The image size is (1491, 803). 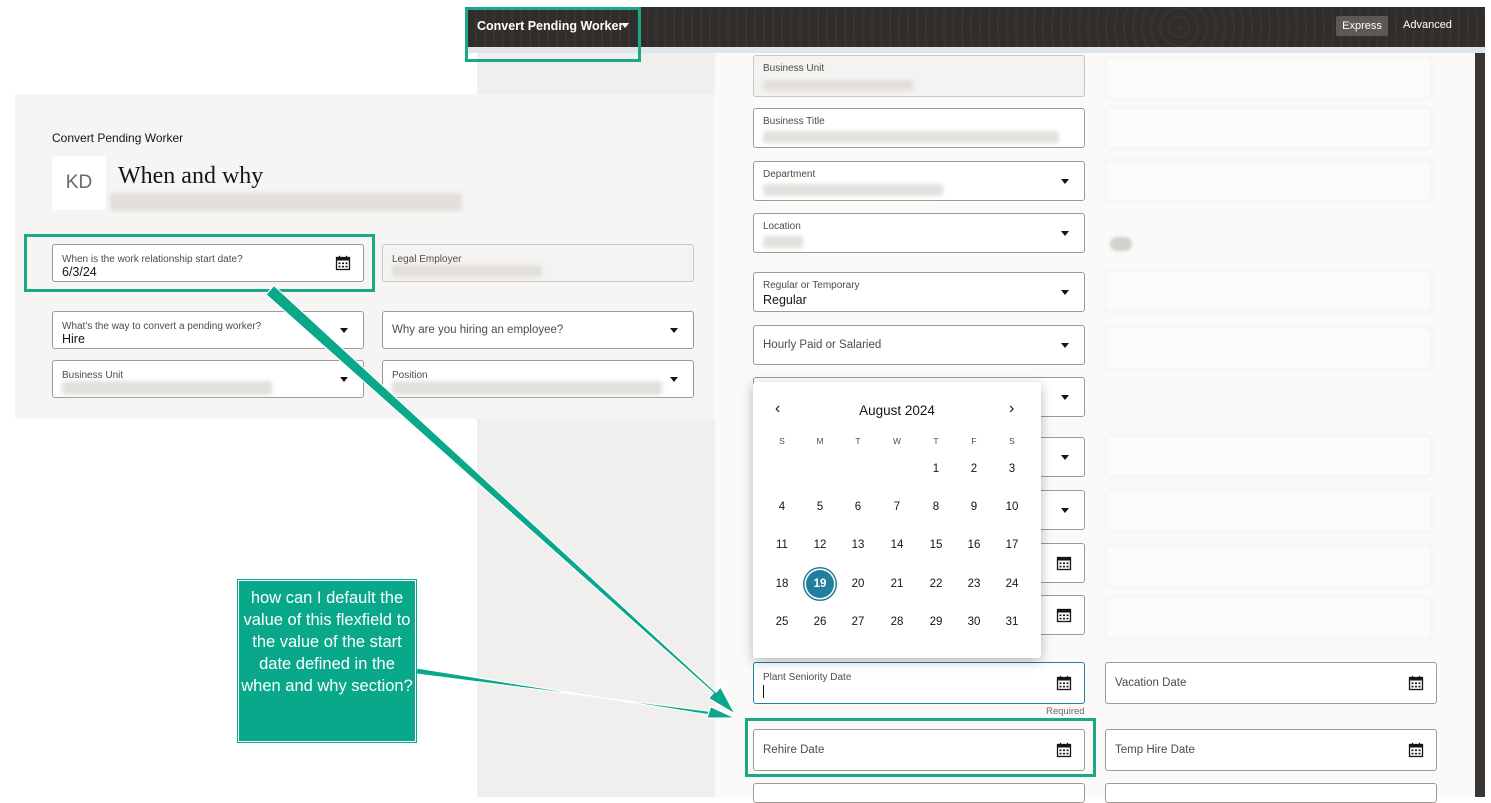 I want to click on position-select: Position, so click(x=538, y=379).